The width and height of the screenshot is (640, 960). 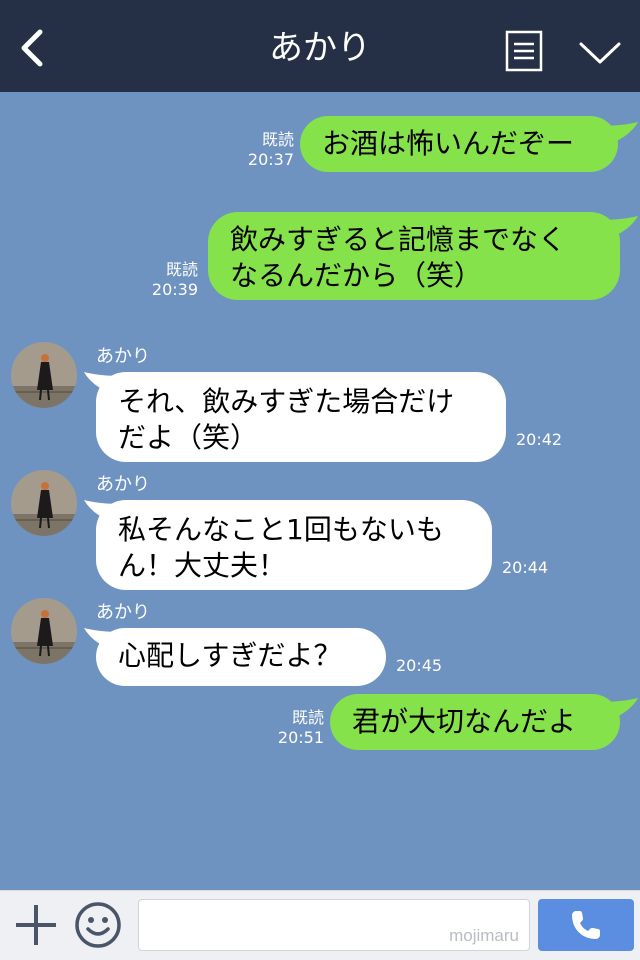 I want to click on message-bubble-outgoing: 飲みすぎると記憶までなく なるんだから（笑）, so click(x=414, y=256).